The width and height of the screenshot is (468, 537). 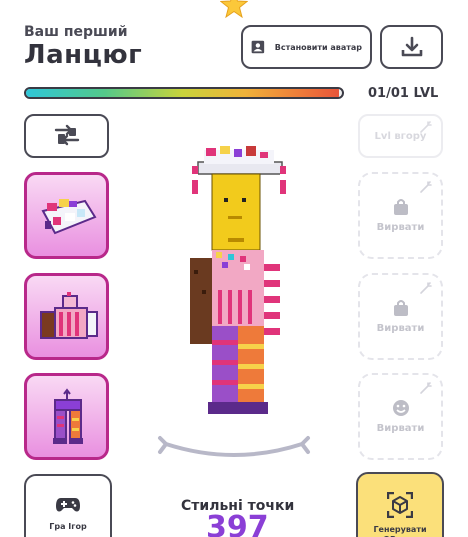 I want to click on empty-slot-2: Вирвати, so click(x=400, y=316).